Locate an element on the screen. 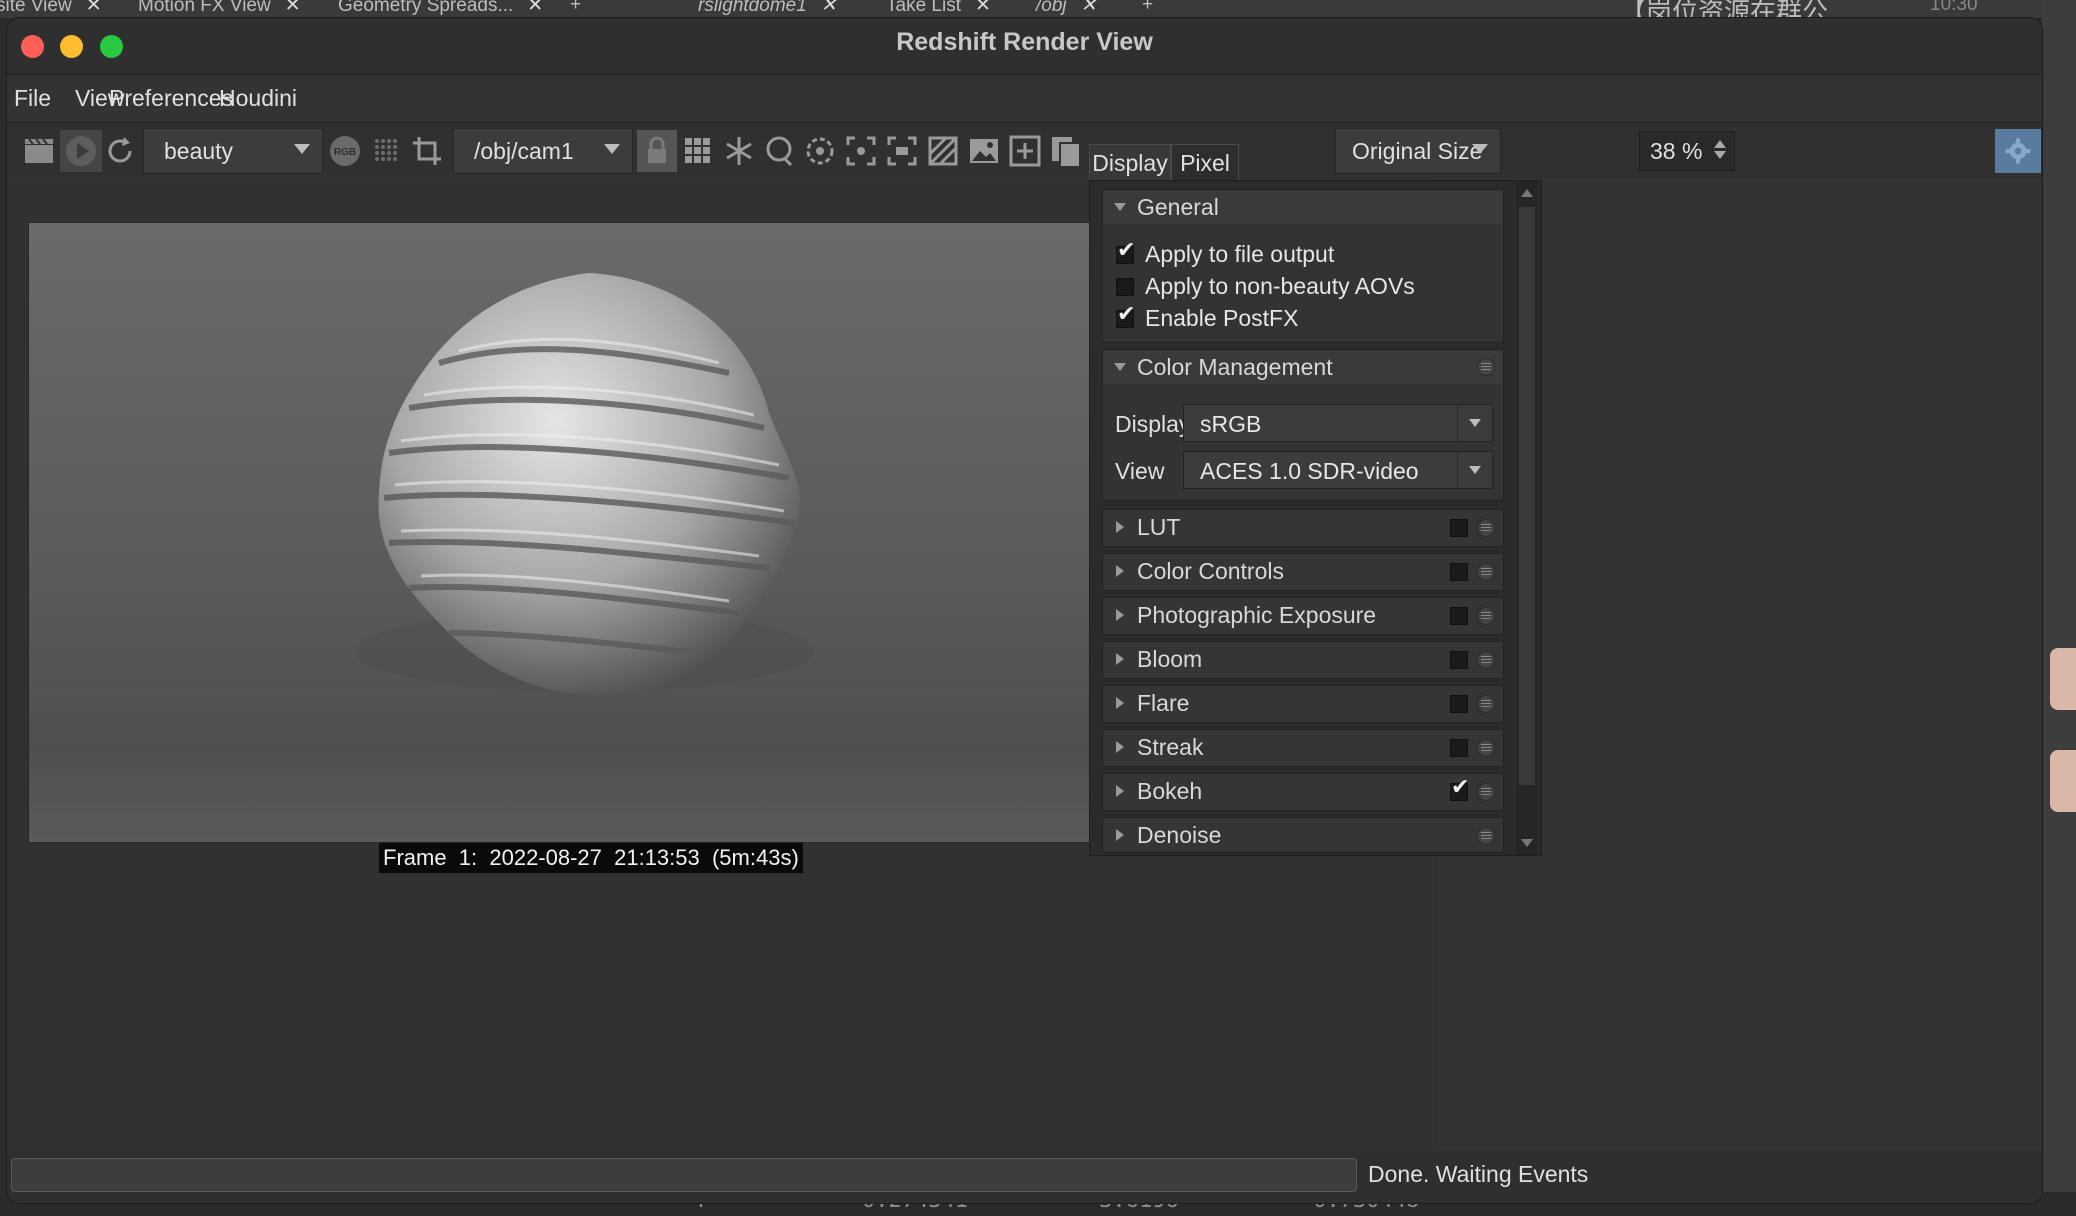  freeze-snowflake-icon is located at coordinates (739, 151).